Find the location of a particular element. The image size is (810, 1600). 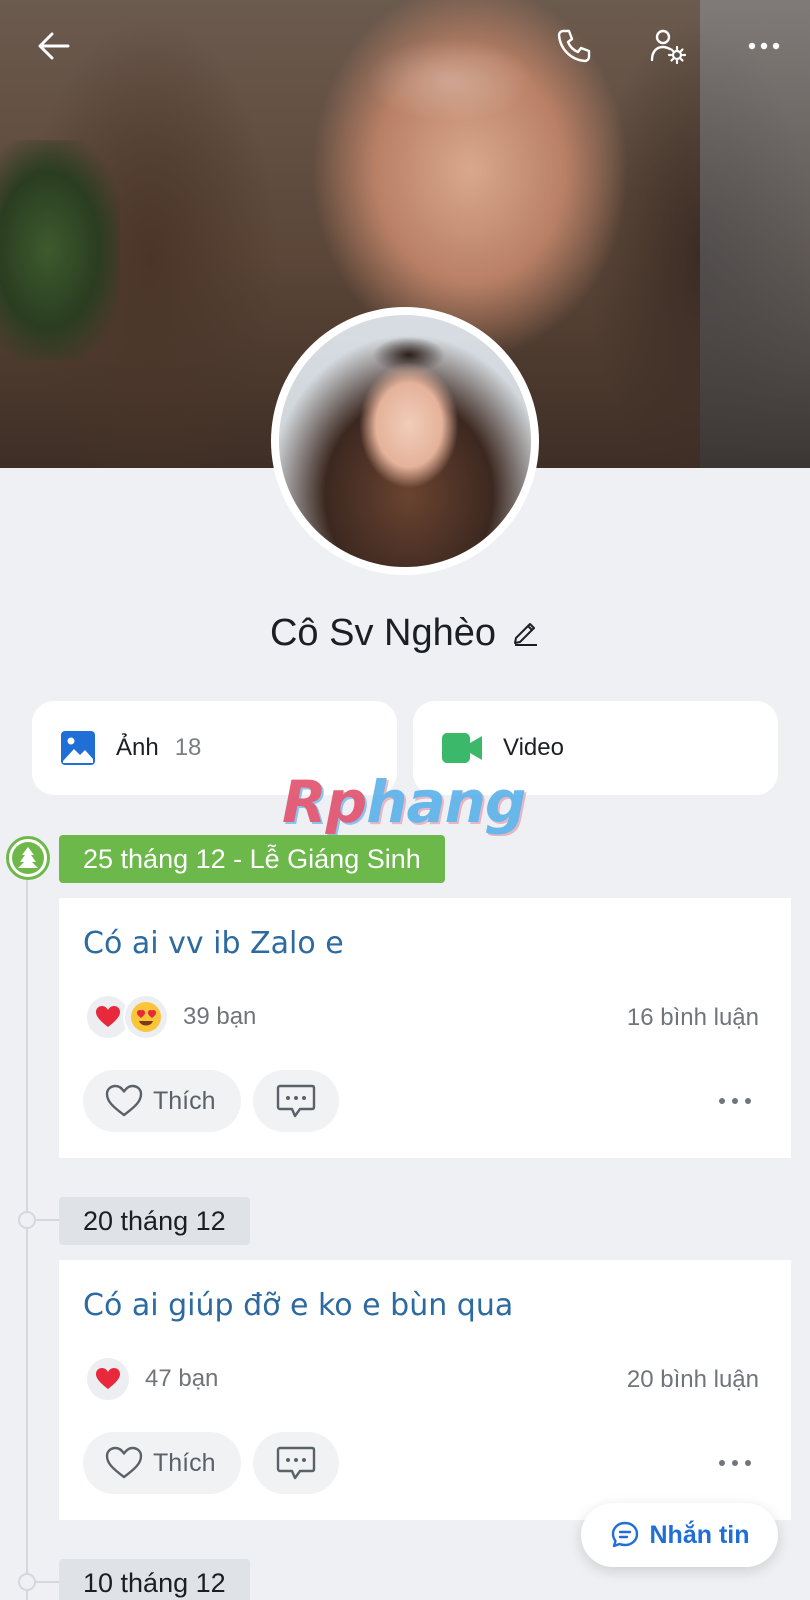

christmas-tree-icon is located at coordinates (28, 857).